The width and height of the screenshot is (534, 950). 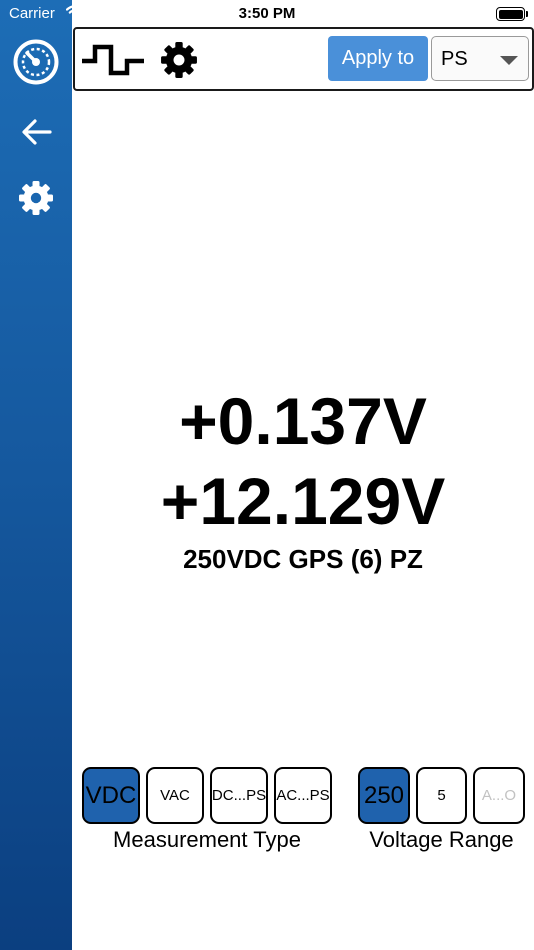 What do you see at coordinates (36, 132) in the screenshot?
I see `back-arrow-icon` at bounding box center [36, 132].